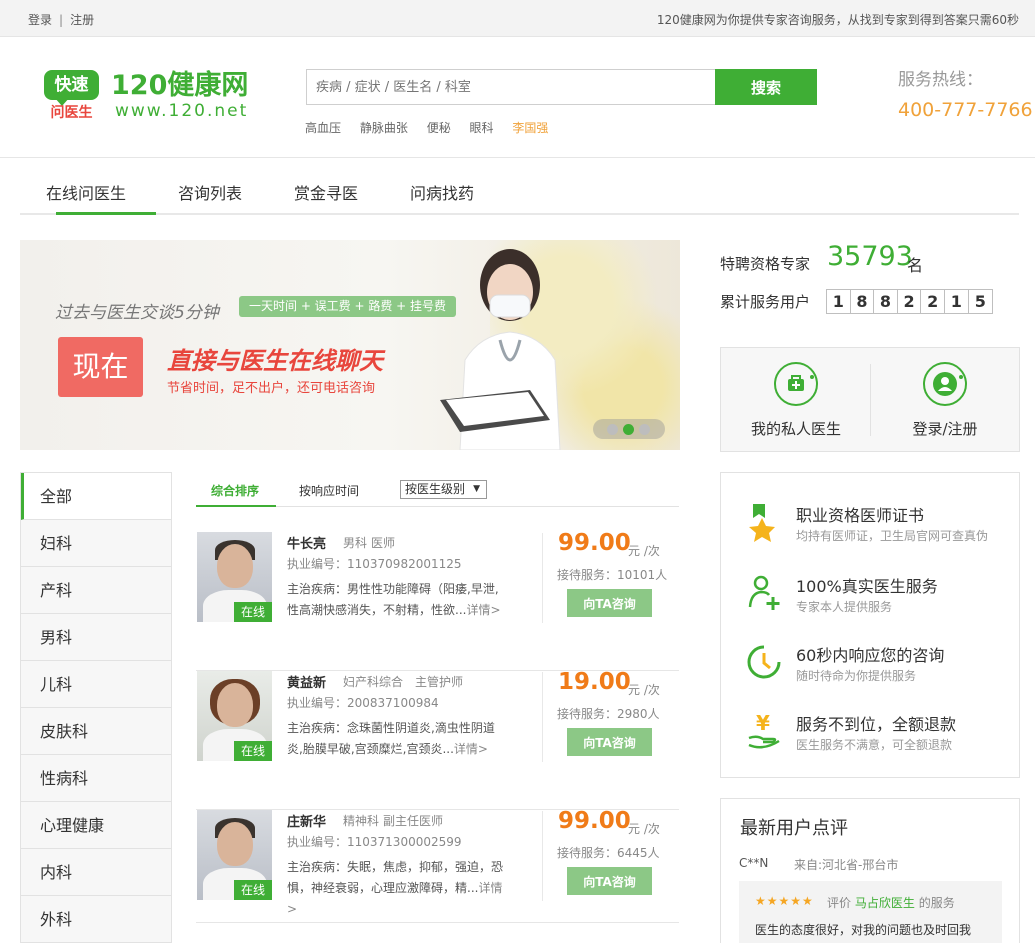 The height and width of the screenshot is (949, 1035). I want to click on service-subtitle: 专家本人提供服务, so click(844, 607).